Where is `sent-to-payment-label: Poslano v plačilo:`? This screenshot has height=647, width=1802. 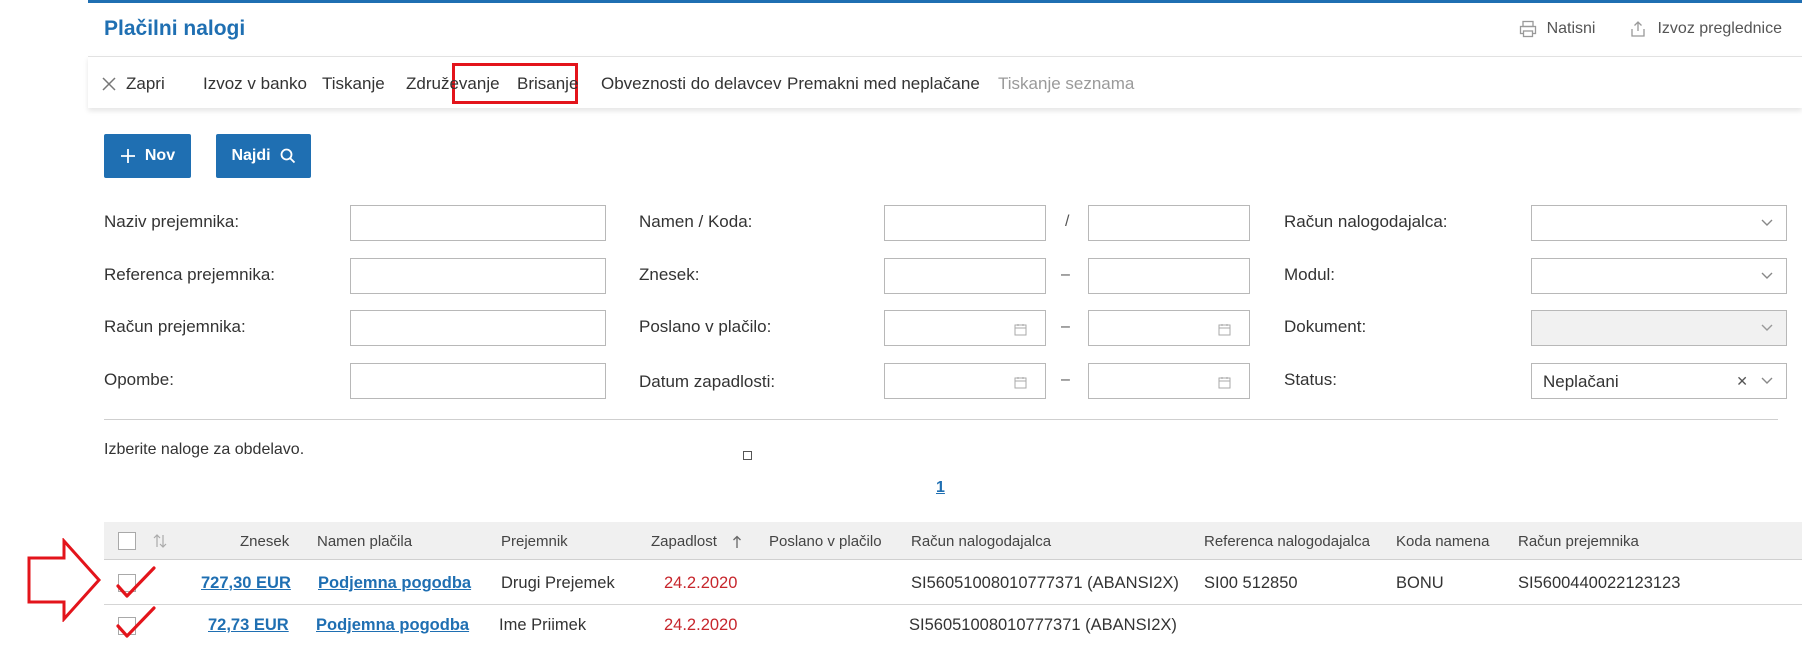 sent-to-payment-label: Poslano v plačilo: is located at coordinates (705, 326).